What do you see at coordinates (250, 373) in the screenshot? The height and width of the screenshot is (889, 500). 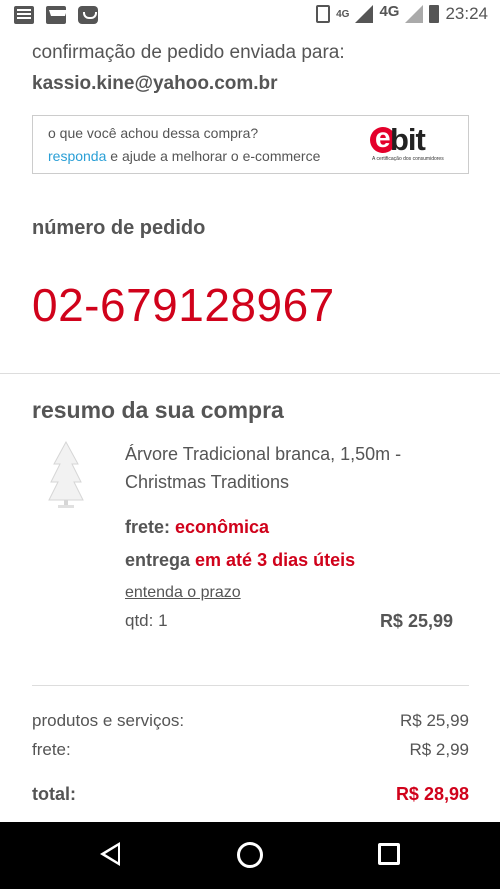 I see `section-divider` at bounding box center [250, 373].